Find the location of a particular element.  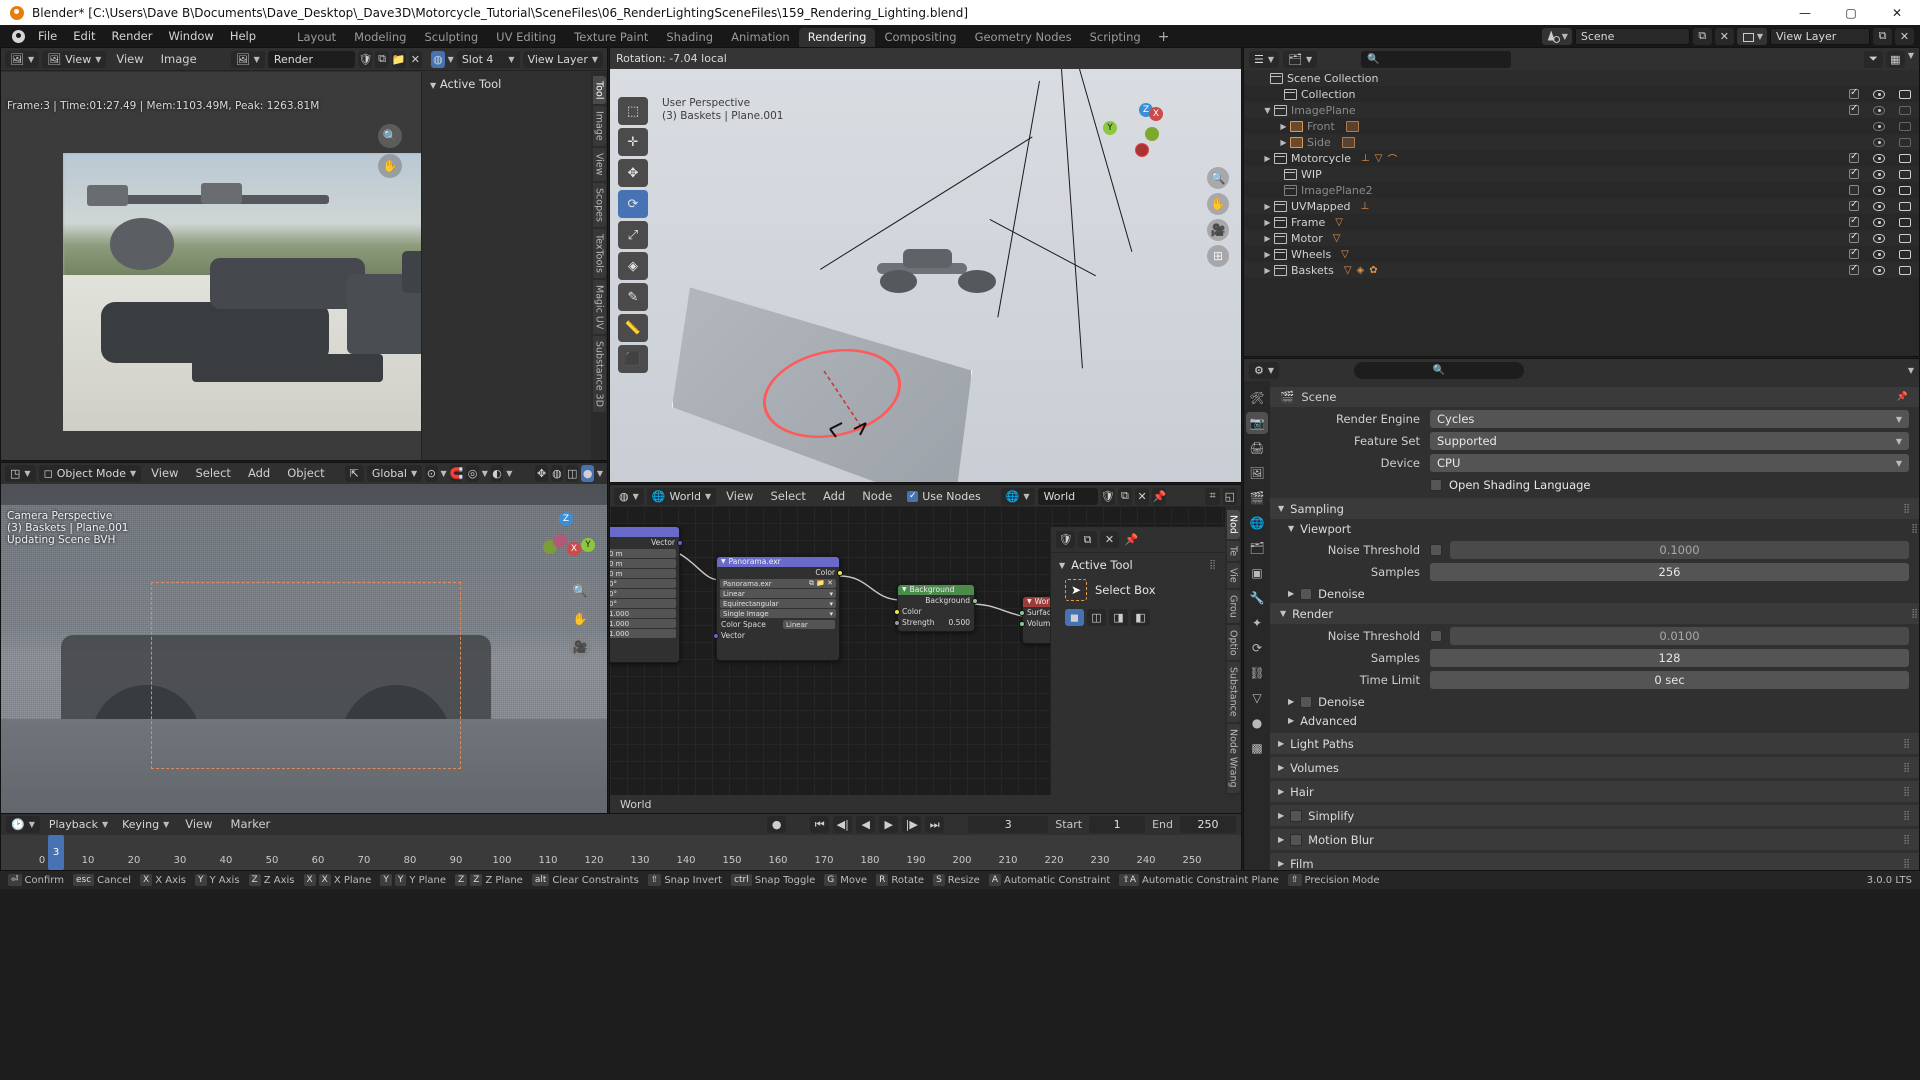

pin-icon: 📌 is located at coordinates (1903, 397).